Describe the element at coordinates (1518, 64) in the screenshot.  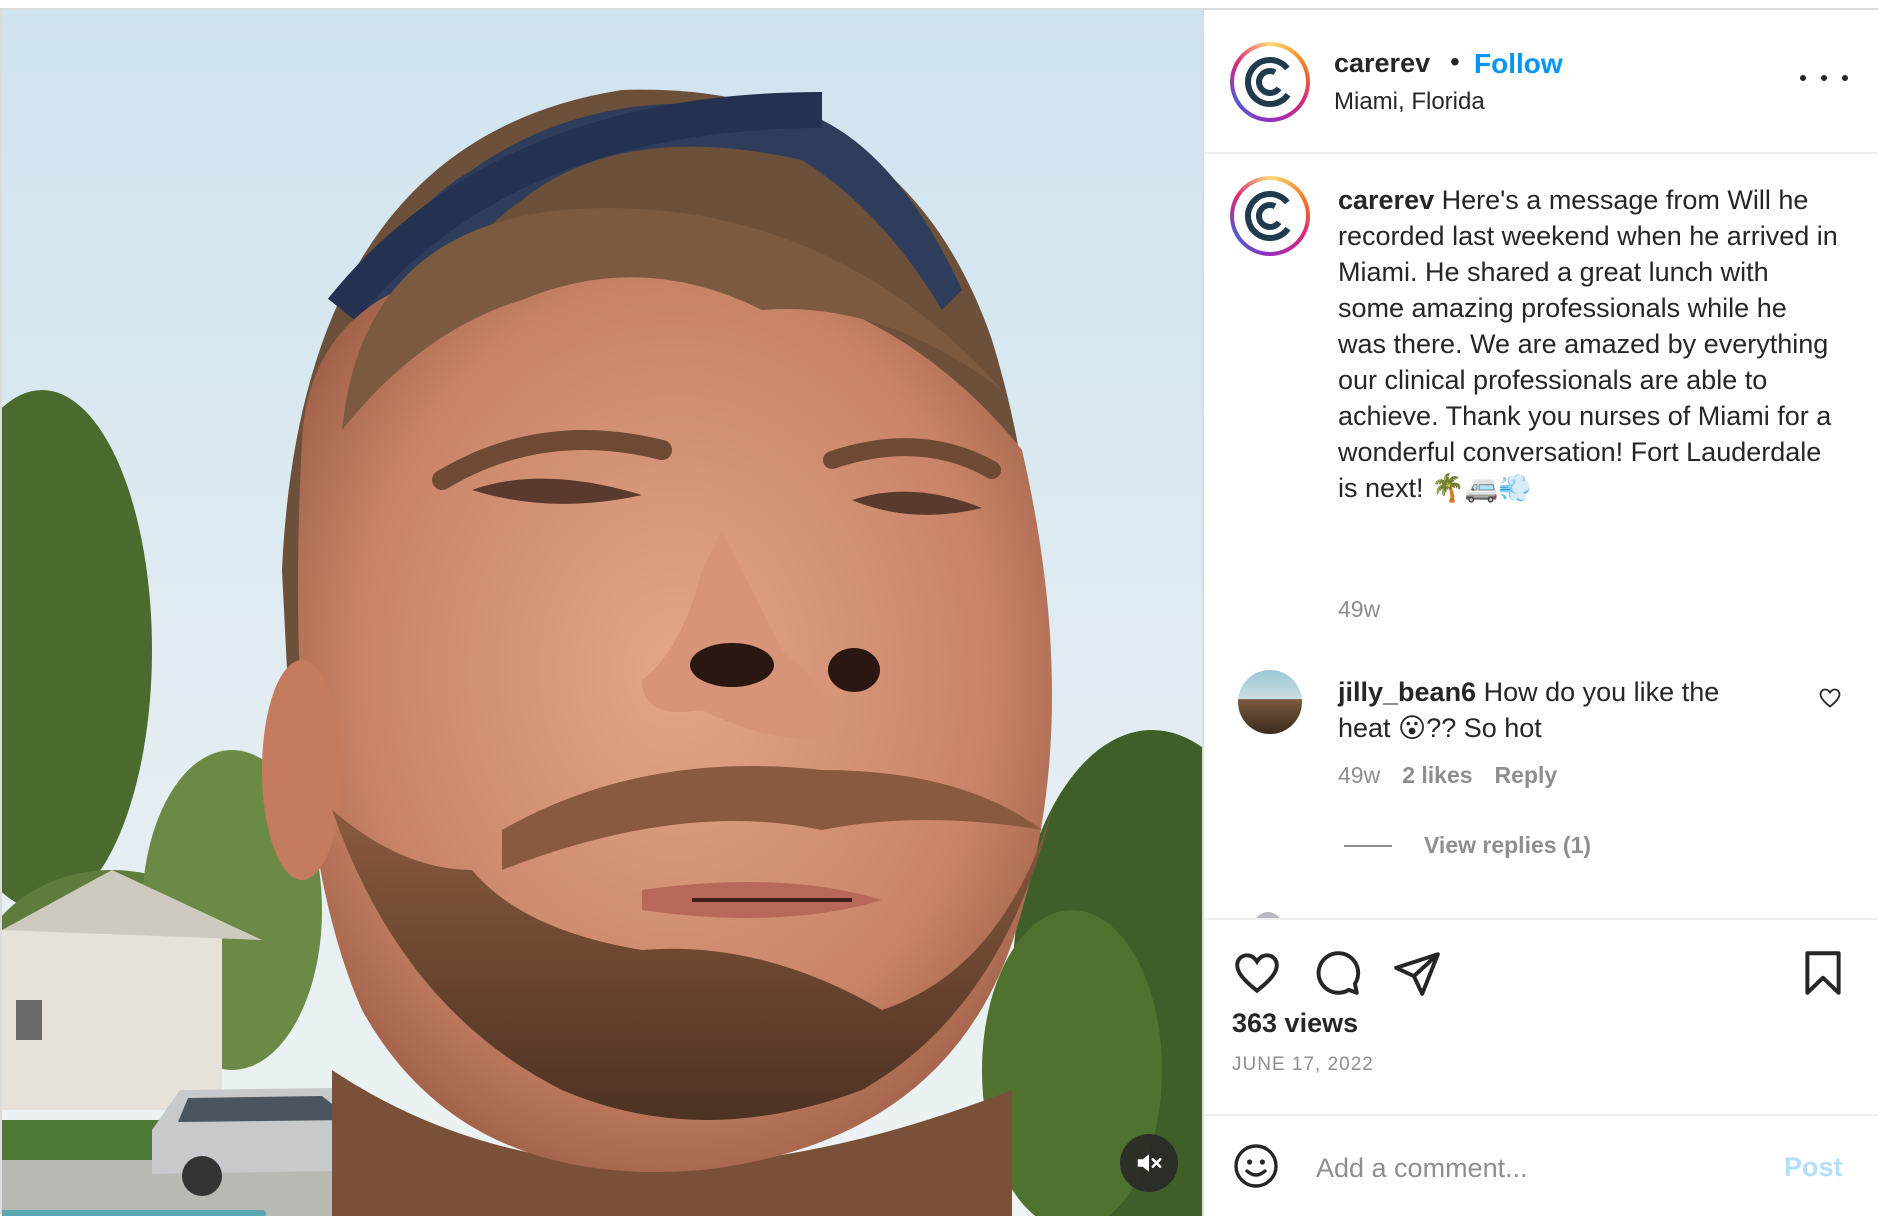
I see `follow-button: Follow` at that location.